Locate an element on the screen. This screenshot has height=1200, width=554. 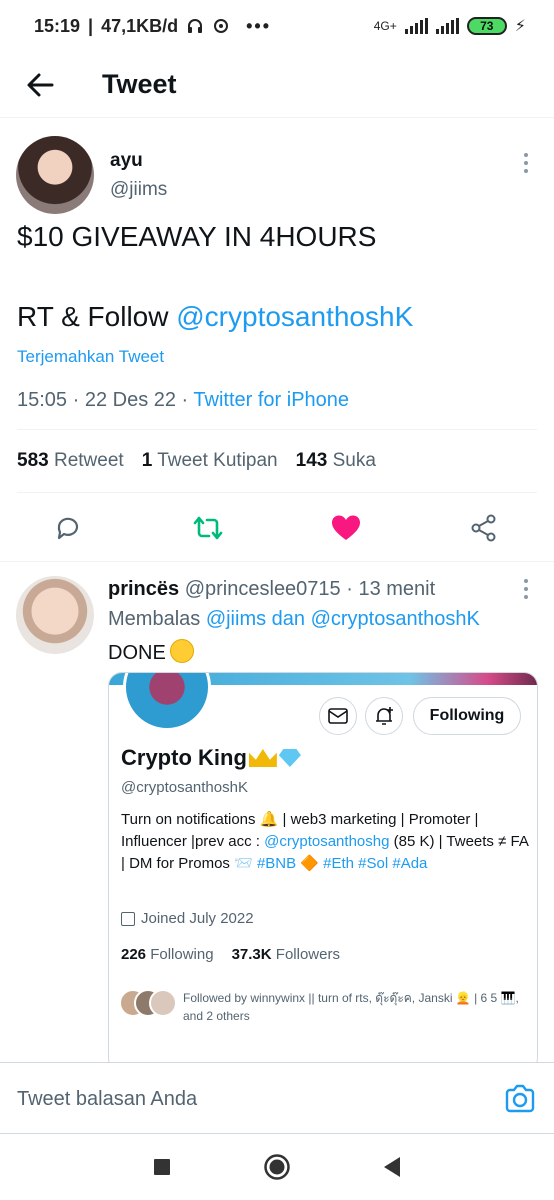
follow-counts: 226 Following 37.3K Followers is located at coordinates (230, 954).